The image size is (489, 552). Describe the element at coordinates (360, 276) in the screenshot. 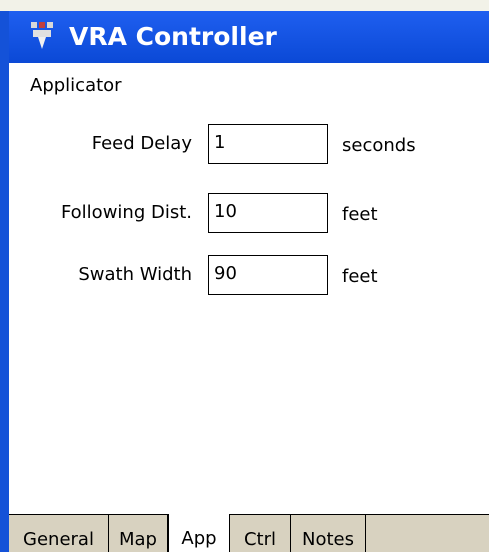

I see `swath-width-unit: feet` at that location.